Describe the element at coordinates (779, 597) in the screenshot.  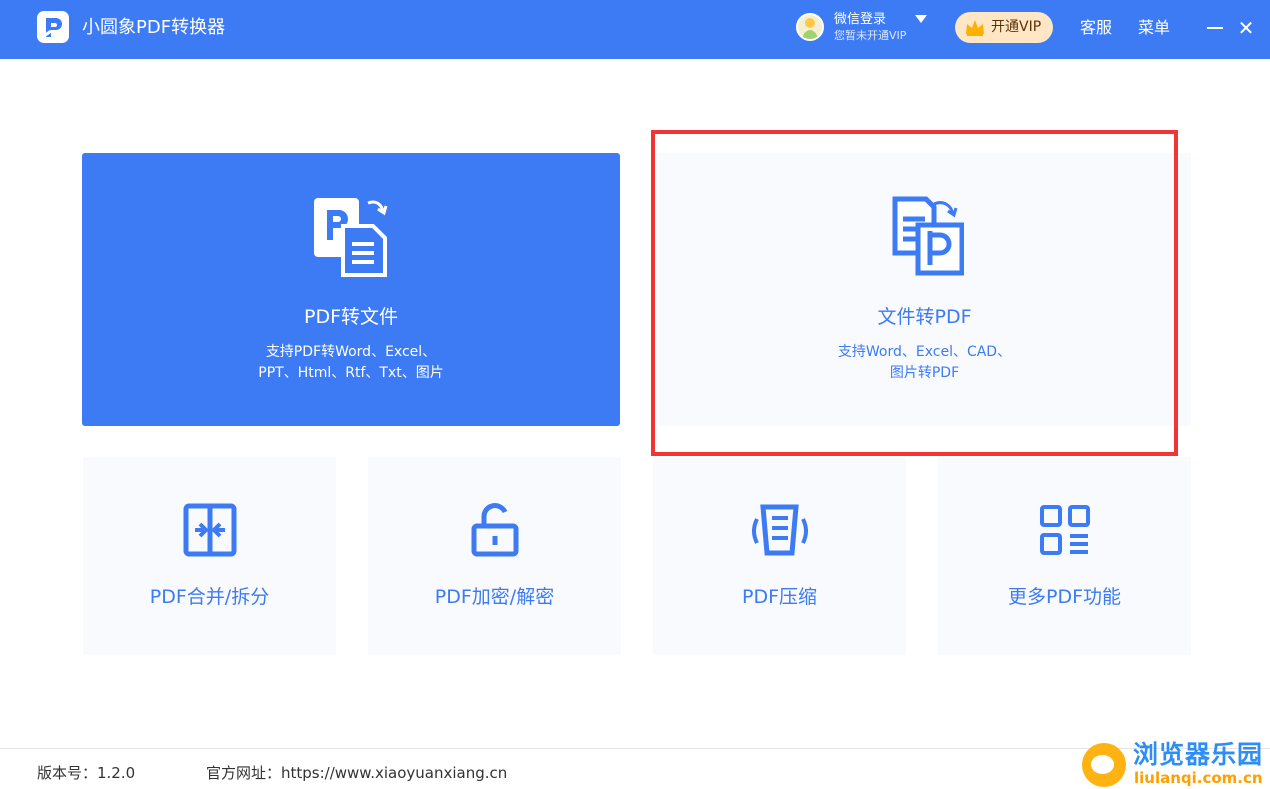
I see `compress-title: PDF压缩` at that location.